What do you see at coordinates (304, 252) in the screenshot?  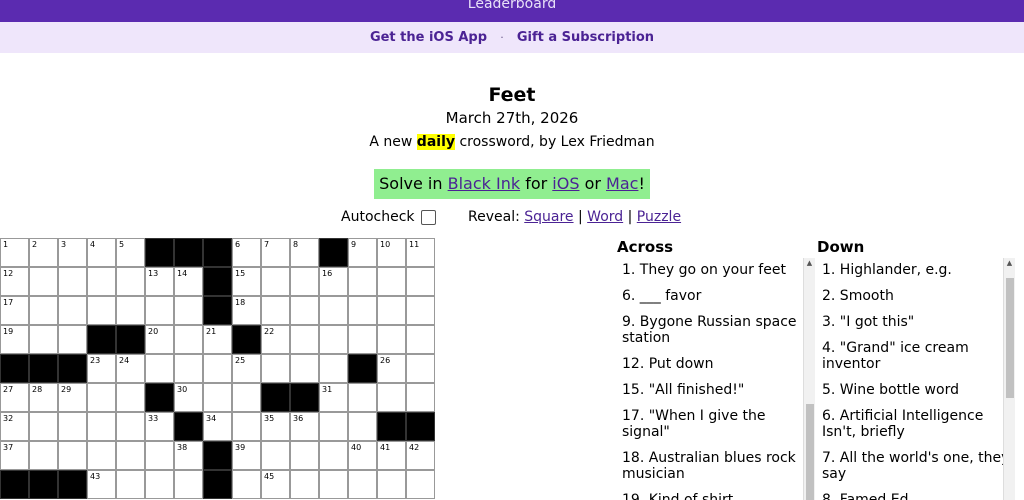 I see `grid-cell: 8` at bounding box center [304, 252].